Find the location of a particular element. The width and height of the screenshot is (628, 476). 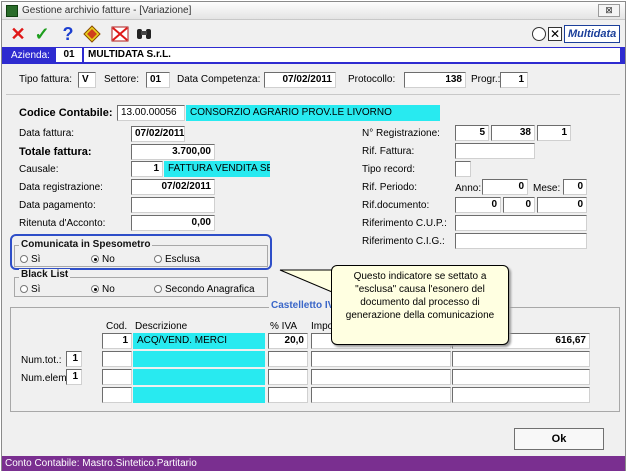

data-fattura-label: Data fattura: is located at coordinates (47, 133).